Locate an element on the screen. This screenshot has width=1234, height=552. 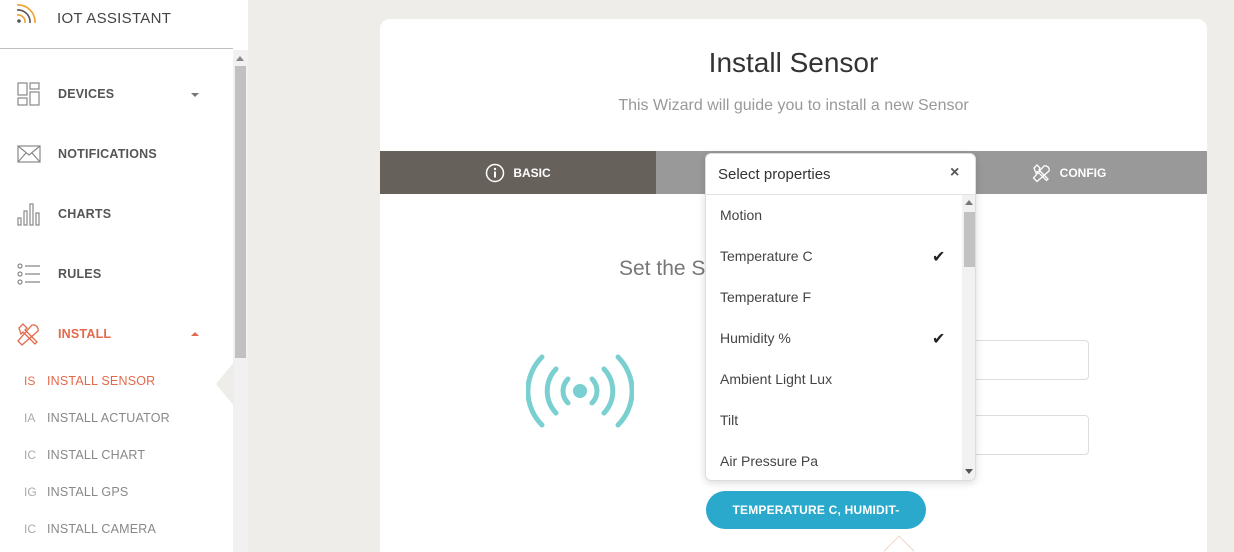
option-label: Air Pressure Pa is located at coordinates (769, 461).